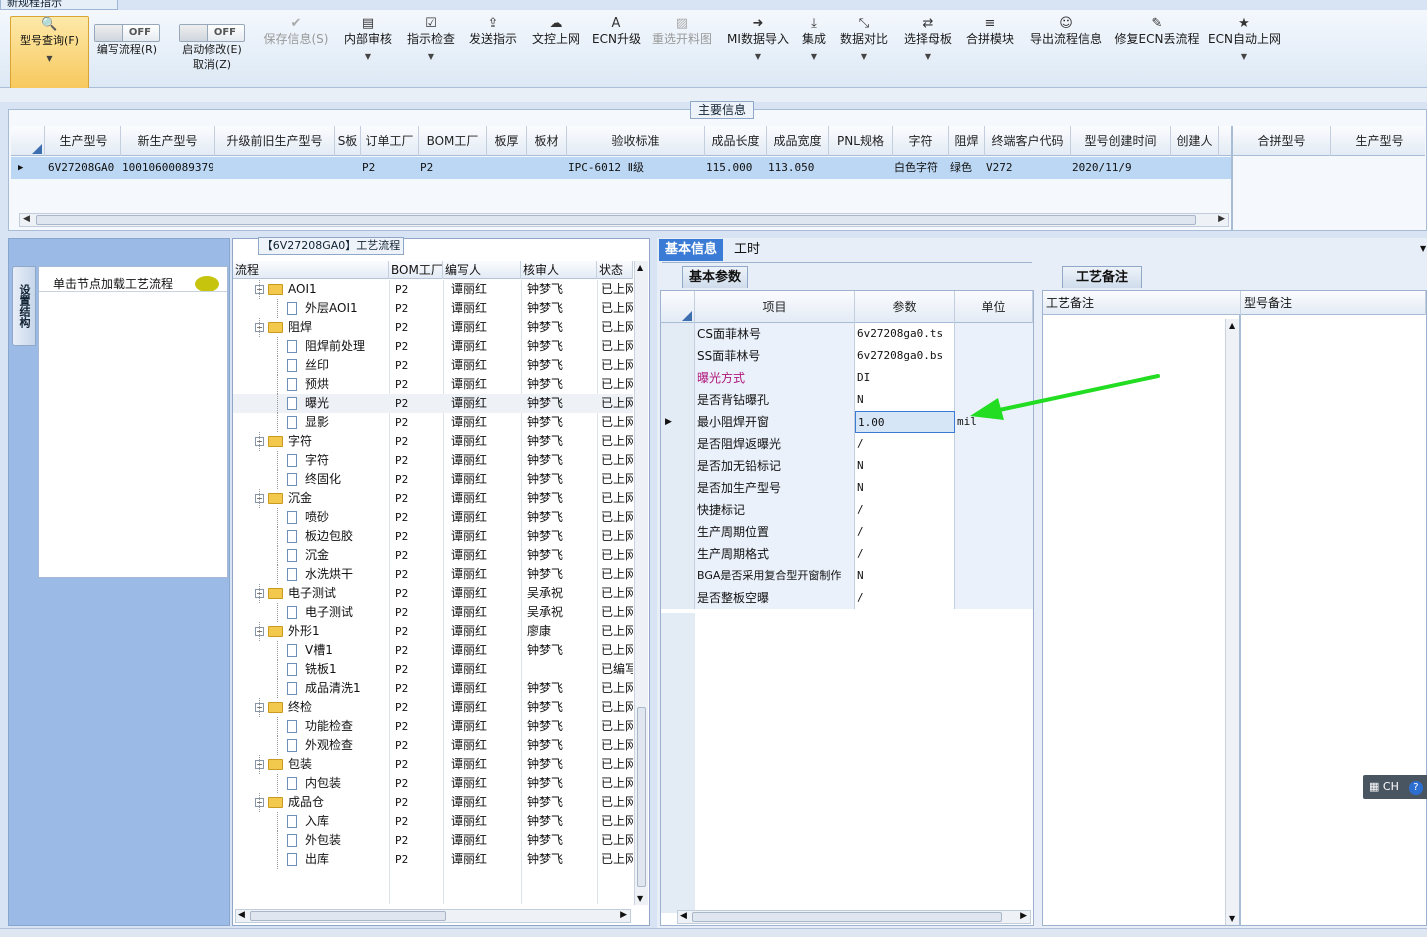 Image resolution: width=1427 pixels, height=937 pixels. What do you see at coordinates (275, 141) in the screenshot?
I see `col-main-2: 升级前旧生产型号` at bounding box center [275, 141].